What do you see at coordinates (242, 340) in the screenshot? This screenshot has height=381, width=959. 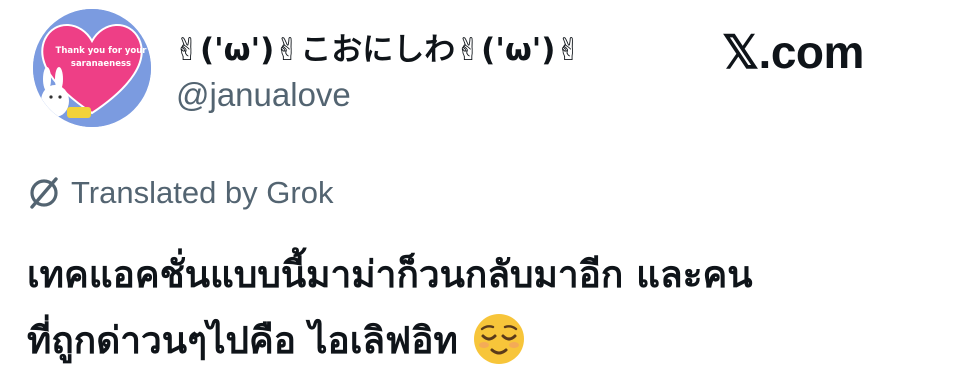 I see `tweet-line-text: ที่ถูกด่าวนๆไปคือ ไอเลิฟอิท` at bounding box center [242, 340].